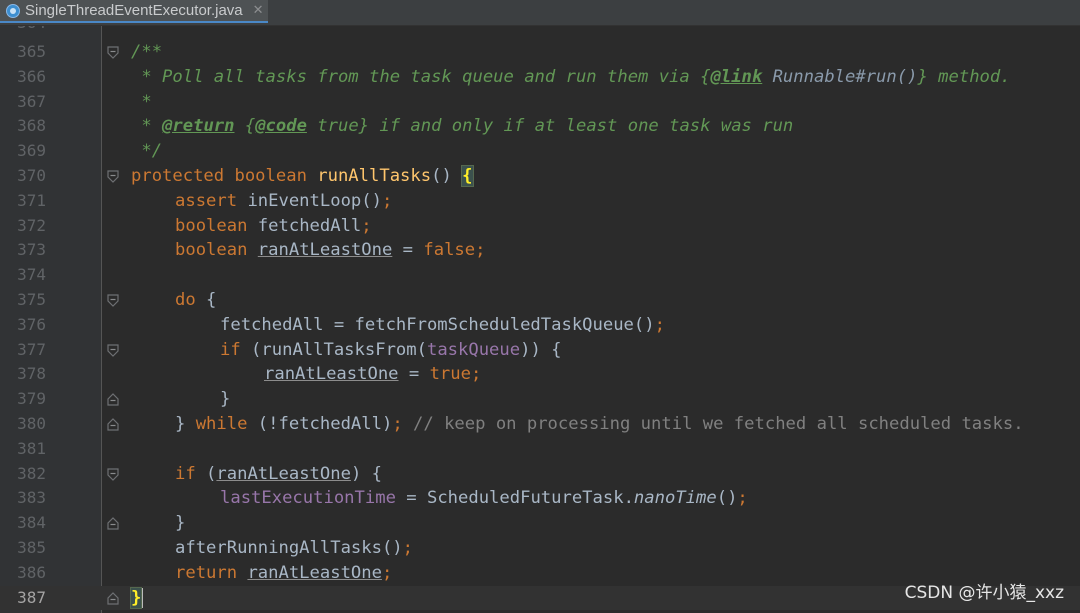 The image size is (1080, 613). Describe the element at coordinates (284, 572) in the screenshot. I see `code-text: return ranAtLeastOne;` at that location.